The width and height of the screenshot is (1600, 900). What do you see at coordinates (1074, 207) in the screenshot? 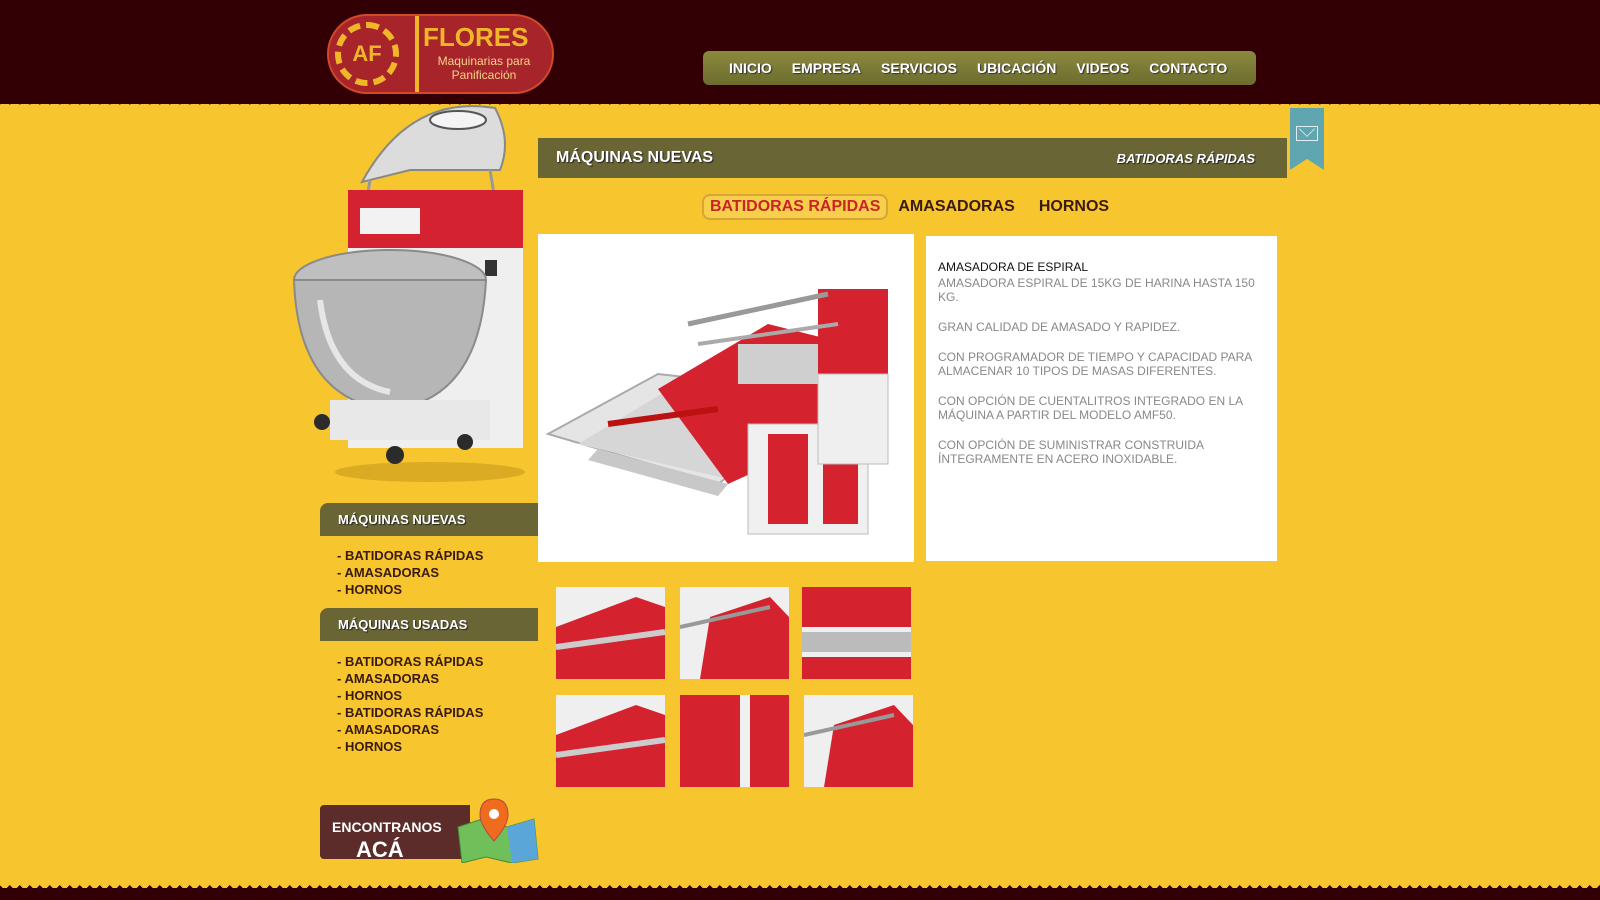
I see `tab-hornos: HORNOS` at bounding box center [1074, 207].